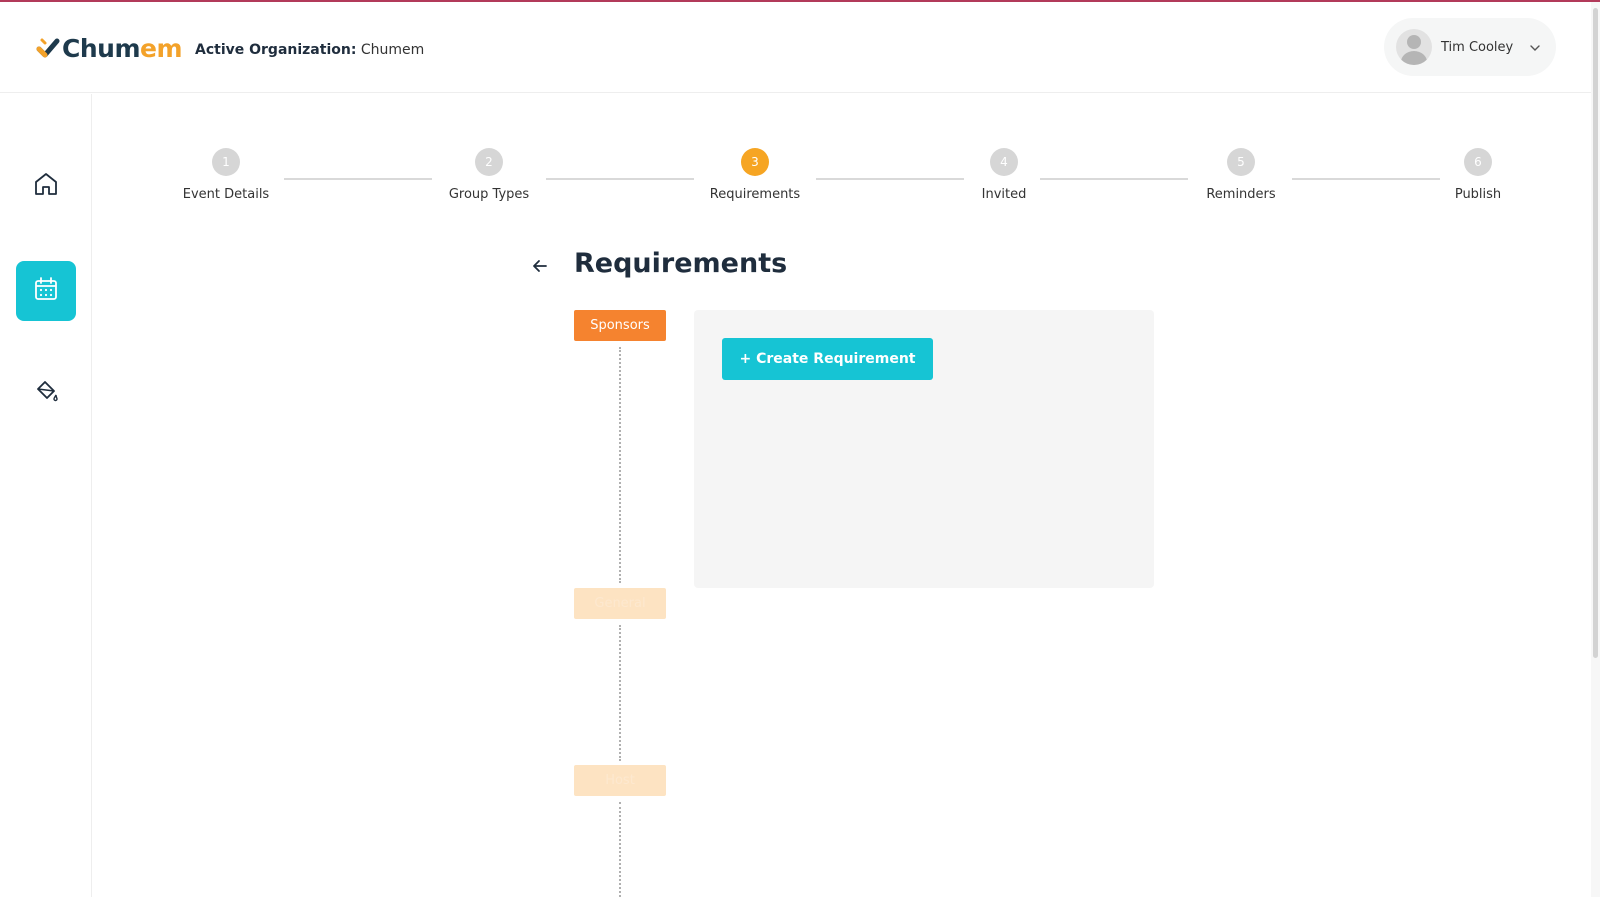  Describe the element at coordinates (755, 162) in the screenshot. I see `step-number: 3` at that location.